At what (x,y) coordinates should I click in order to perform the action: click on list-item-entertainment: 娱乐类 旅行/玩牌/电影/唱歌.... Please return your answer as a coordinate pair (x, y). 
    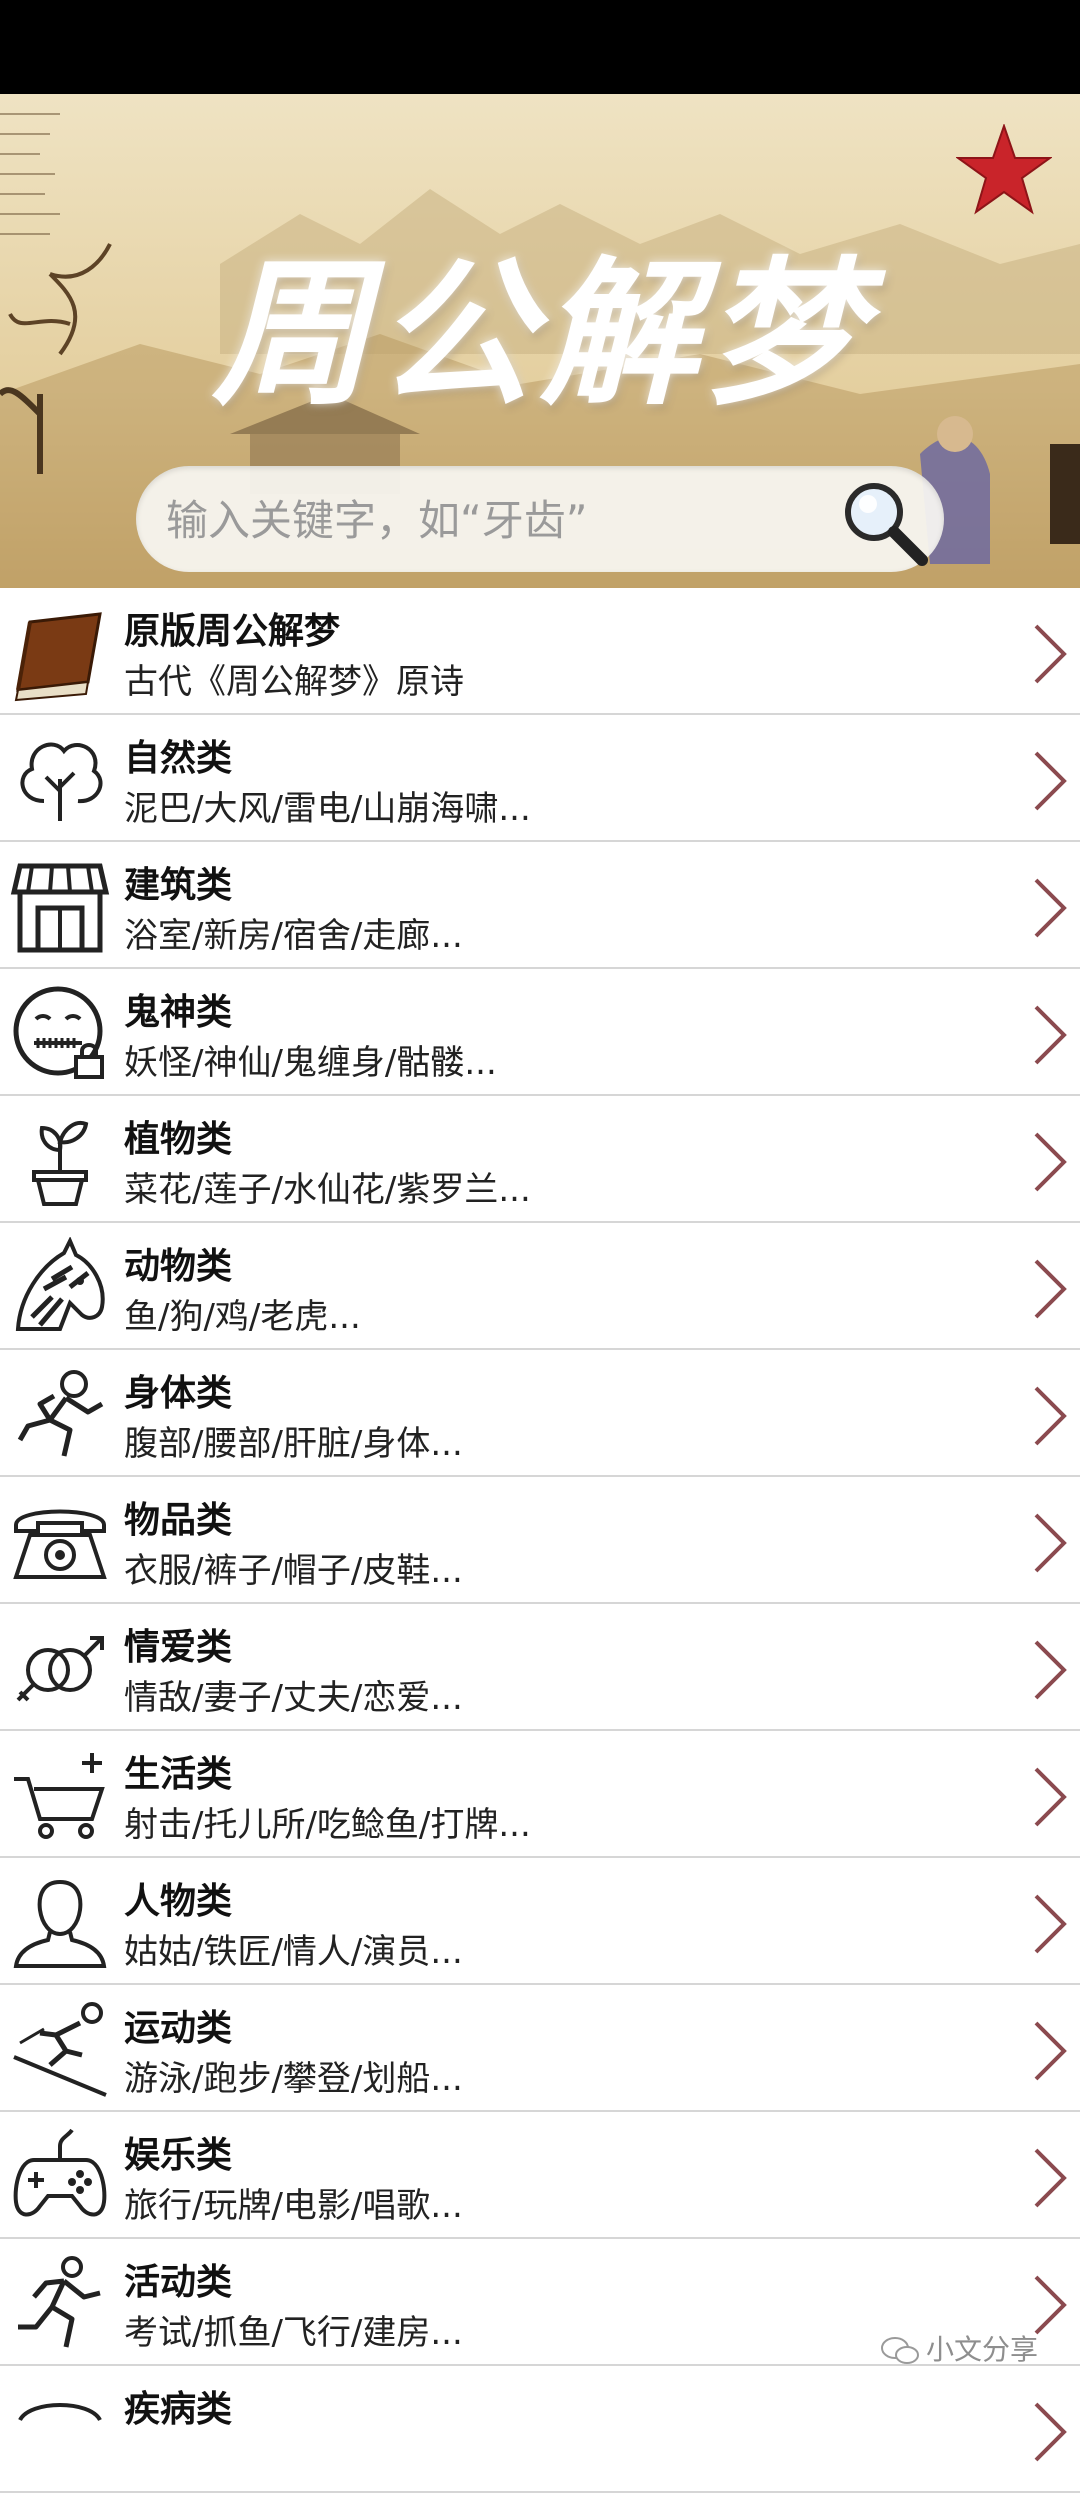
    Looking at the image, I should click on (540, 2175).